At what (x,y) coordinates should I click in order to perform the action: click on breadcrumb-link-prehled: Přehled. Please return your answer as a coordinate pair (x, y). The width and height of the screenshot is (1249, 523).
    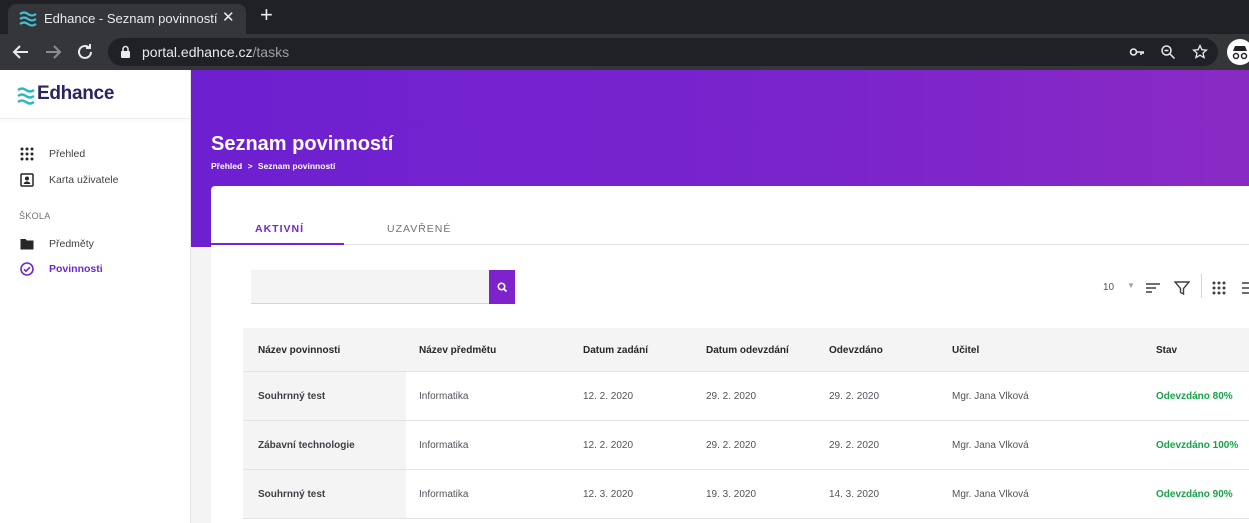
    Looking at the image, I should click on (226, 166).